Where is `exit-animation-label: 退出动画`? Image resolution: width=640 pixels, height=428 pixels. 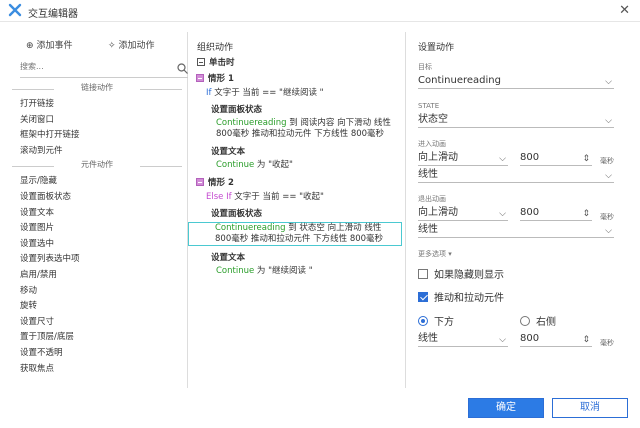 exit-animation-label: 退出动画 is located at coordinates (432, 199).